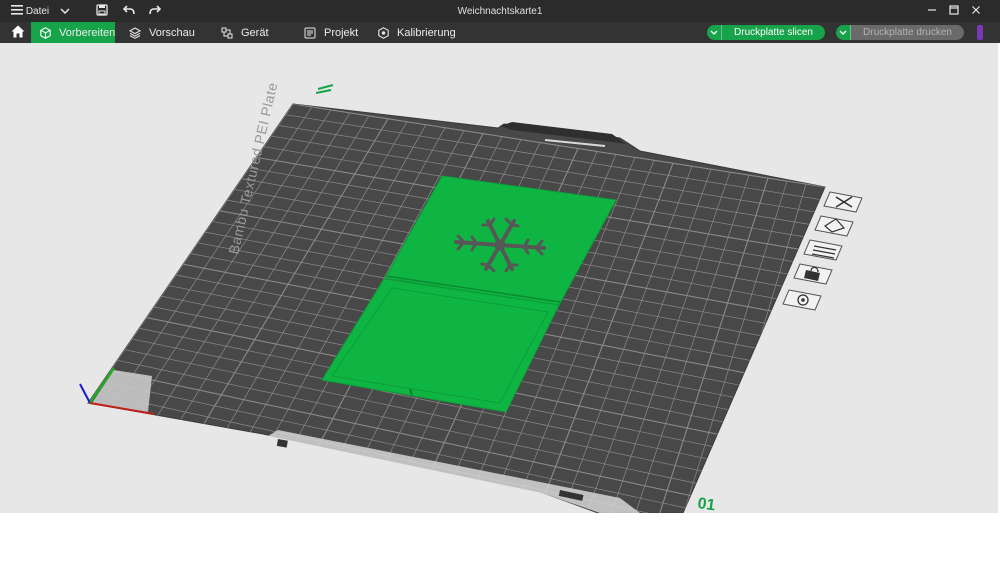 This screenshot has width=1000, height=562. I want to click on tab-device: Gerät, so click(245, 32).